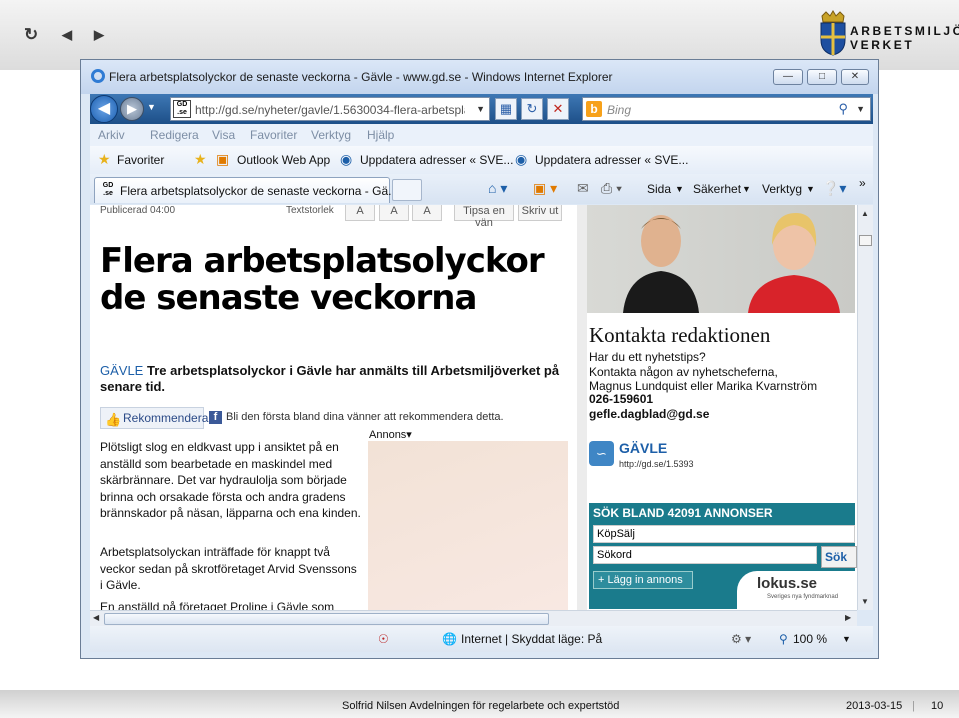 Image resolution: width=959 pixels, height=718 pixels. Describe the element at coordinates (200, 159) in the screenshot. I see `add-favorite-icon: ★` at that location.